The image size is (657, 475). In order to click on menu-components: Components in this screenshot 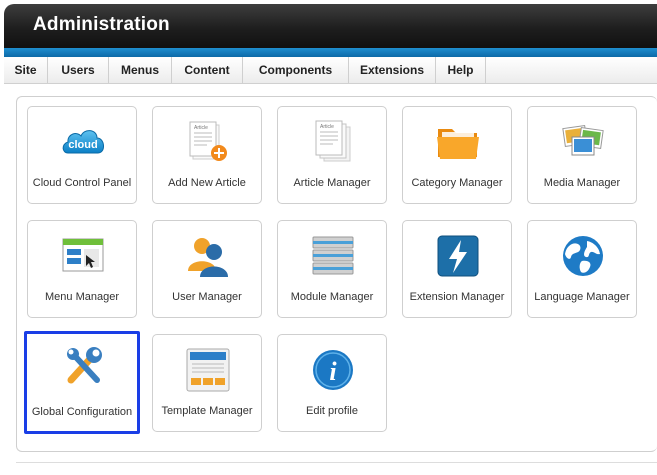, I will do `click(296, 70)`.